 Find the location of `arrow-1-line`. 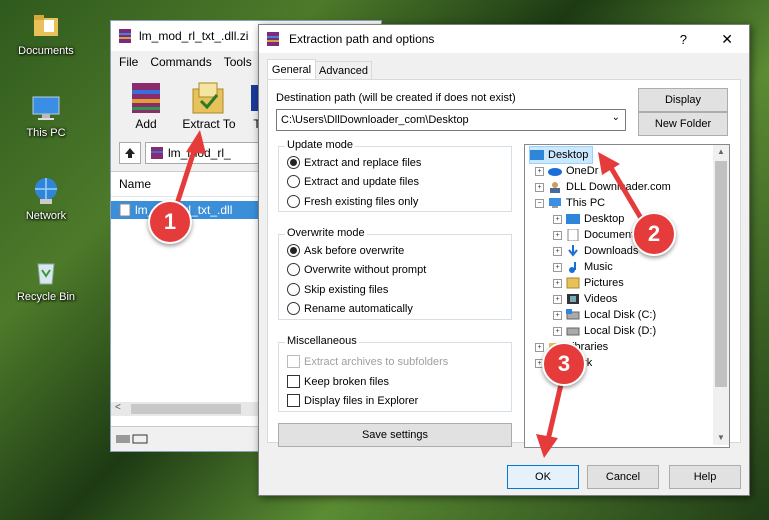

arrow-1-line is located at coordinates (185, 177).